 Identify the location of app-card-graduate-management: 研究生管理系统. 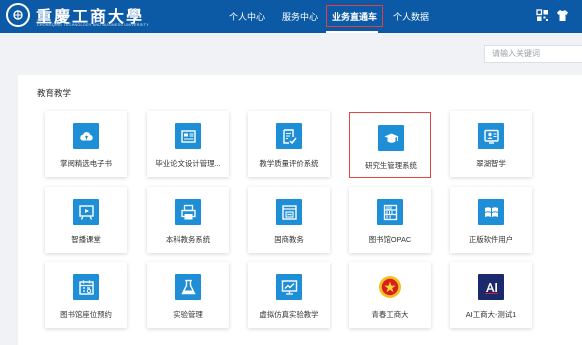
(390, 145).